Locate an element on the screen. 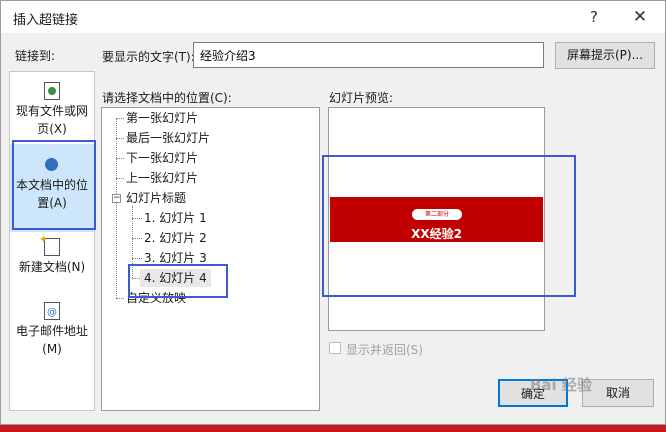 The height and width of the screenshot is (432, 666). tree-item-slide-1: 1. 幻灯片 1 is located at coordinates (175, 218).